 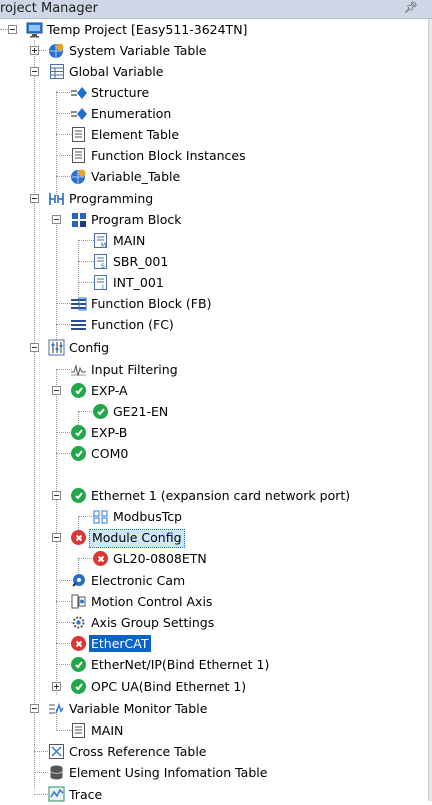 I want to click on enumeration-icon, so click(x=78, y=113).